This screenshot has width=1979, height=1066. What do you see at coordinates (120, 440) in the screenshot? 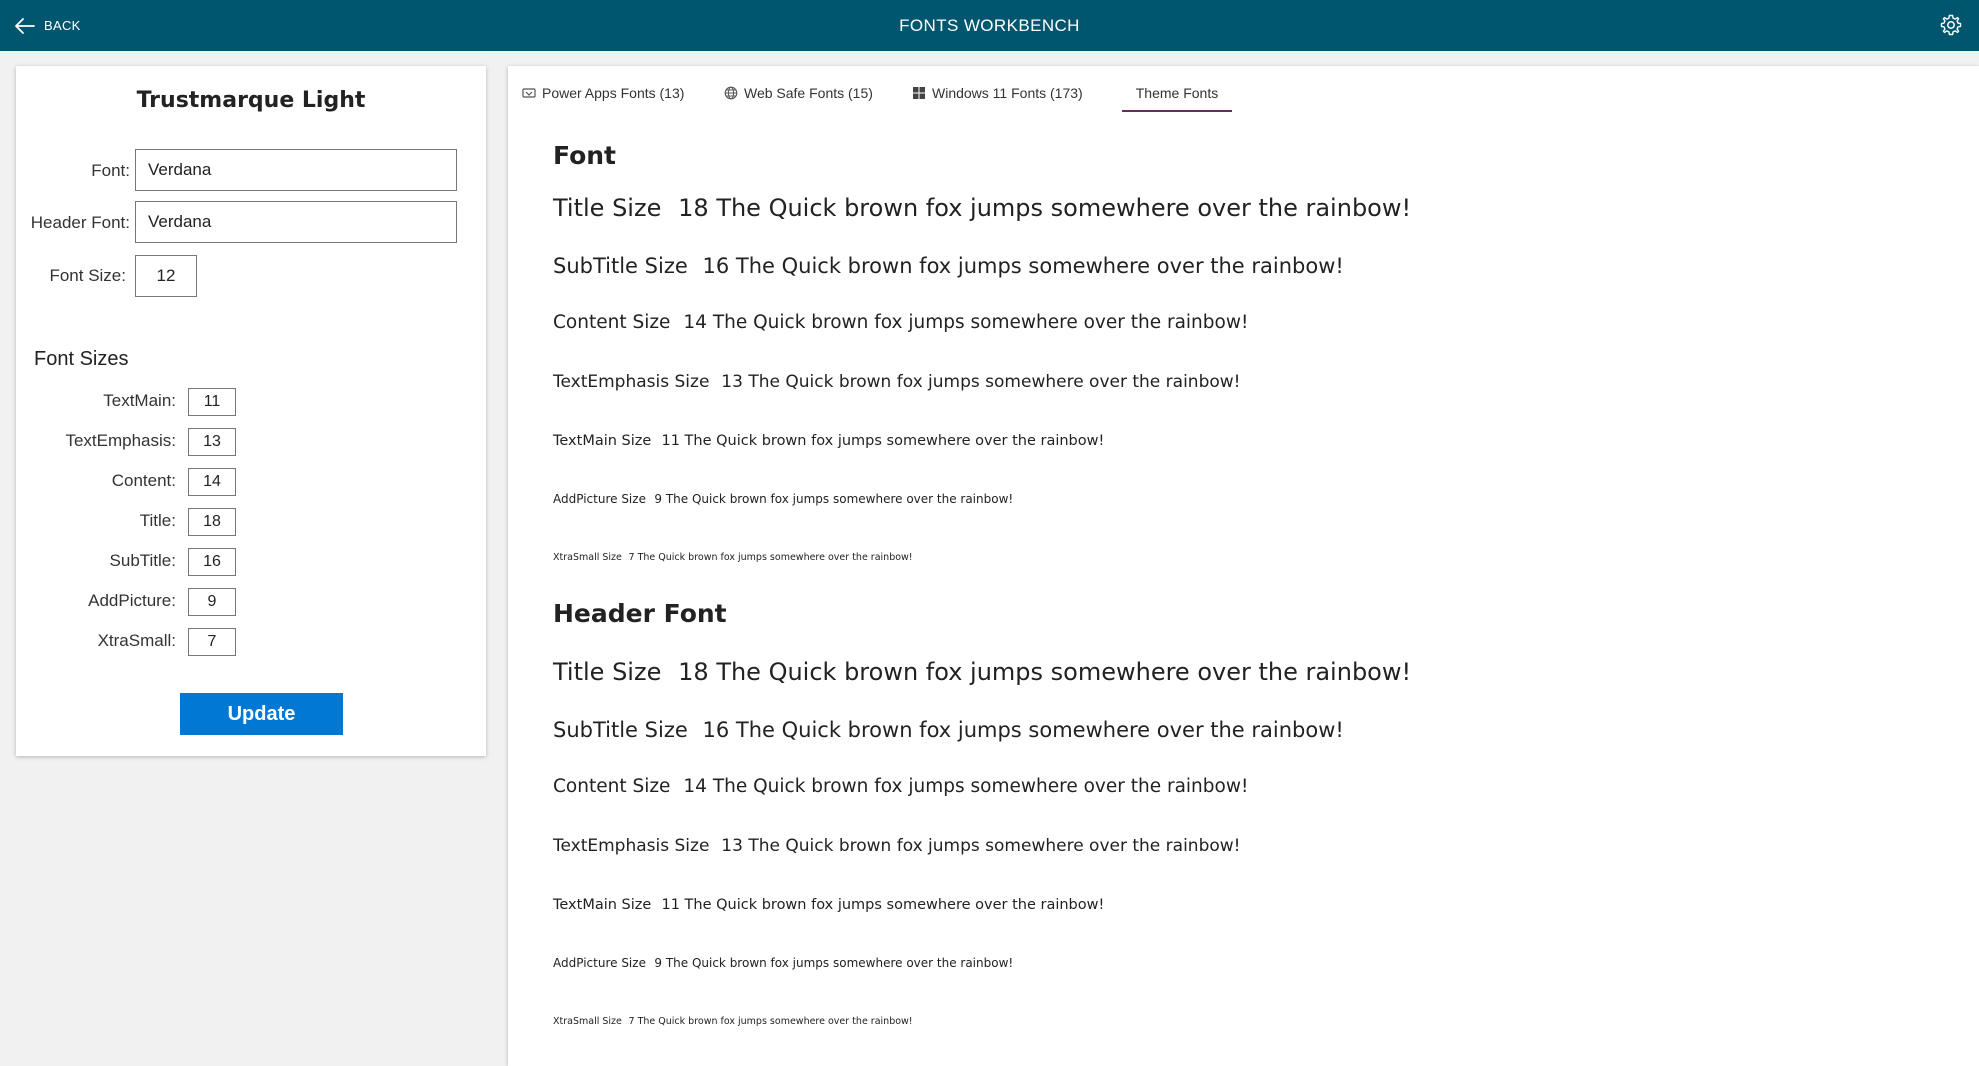
I see `size-label-textemphasis: TextEmphasis:` at bounding box center [120, 440].